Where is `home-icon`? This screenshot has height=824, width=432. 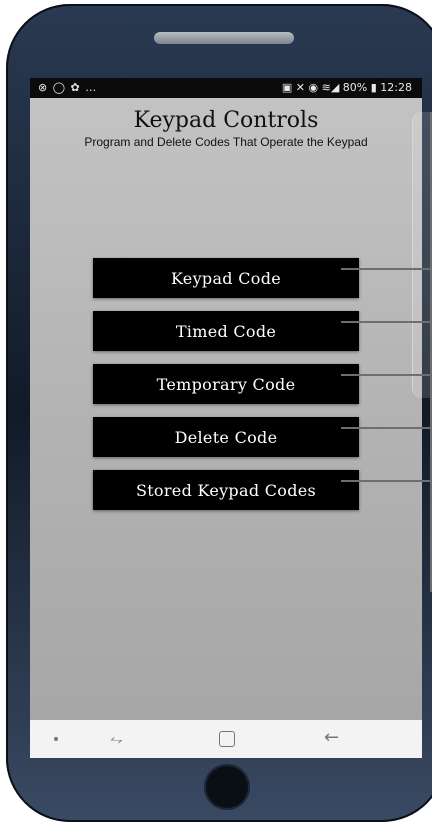
home-icon is located at coordinates (227, 739).